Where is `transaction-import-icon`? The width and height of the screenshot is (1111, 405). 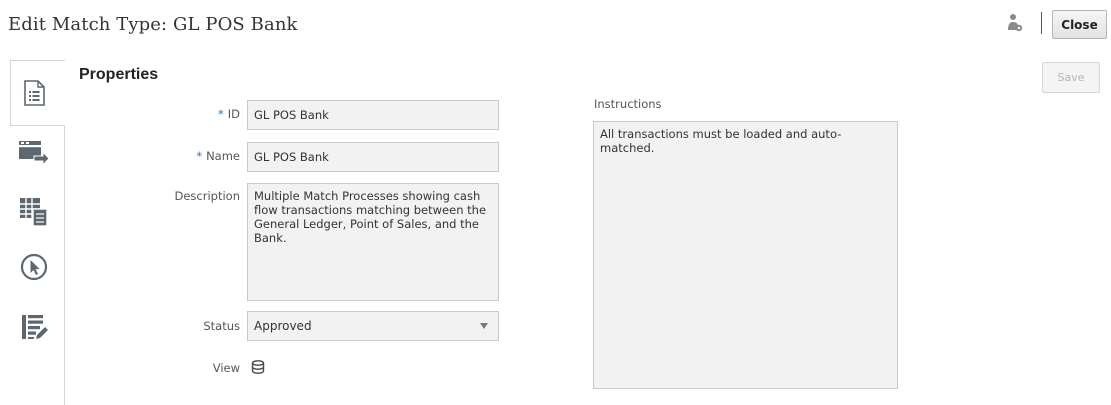
transaction-import-icon is located at coordinates (34, 153).